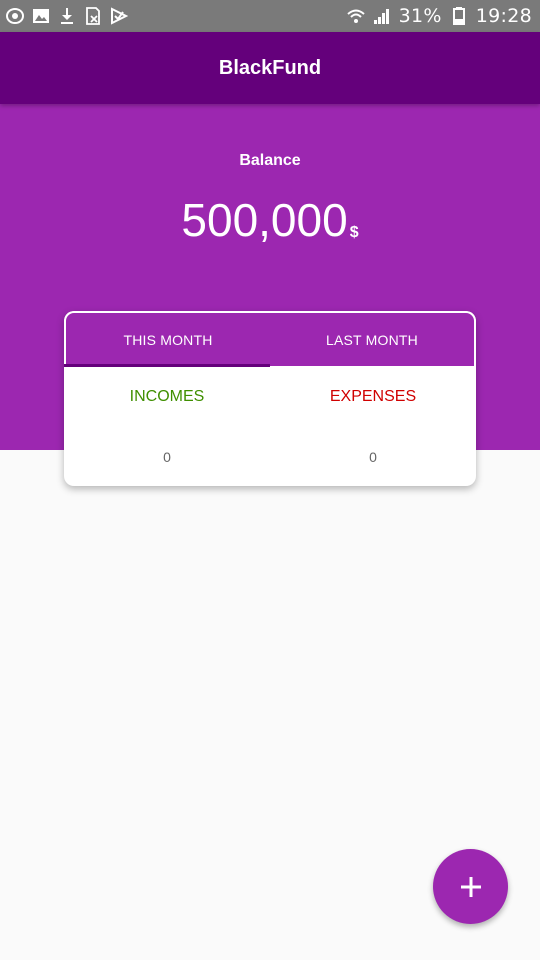 The width and height of the screenshot is (540, 960). What do you see at coordinates (381, 16) in the screenshot?
I see `signal-icon` at bounding box center [381, 16].